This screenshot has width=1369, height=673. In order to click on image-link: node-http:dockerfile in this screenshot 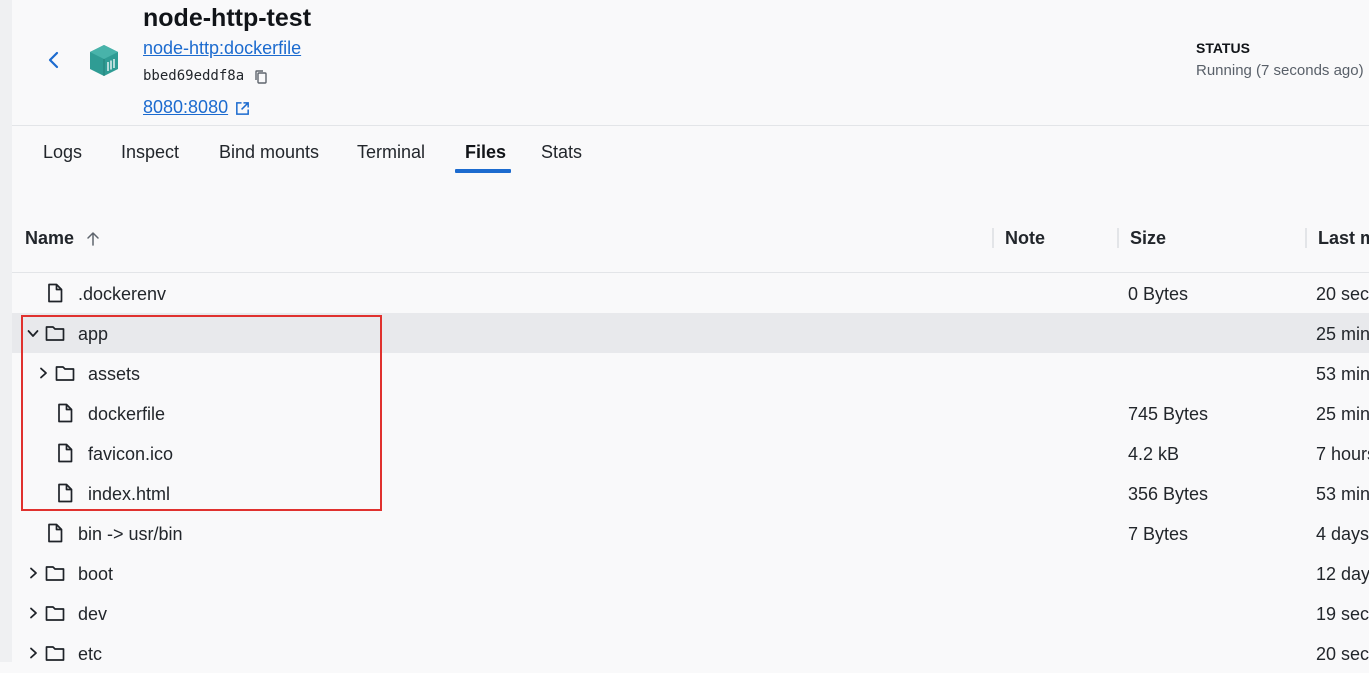, I will do `click(222, 48)`.